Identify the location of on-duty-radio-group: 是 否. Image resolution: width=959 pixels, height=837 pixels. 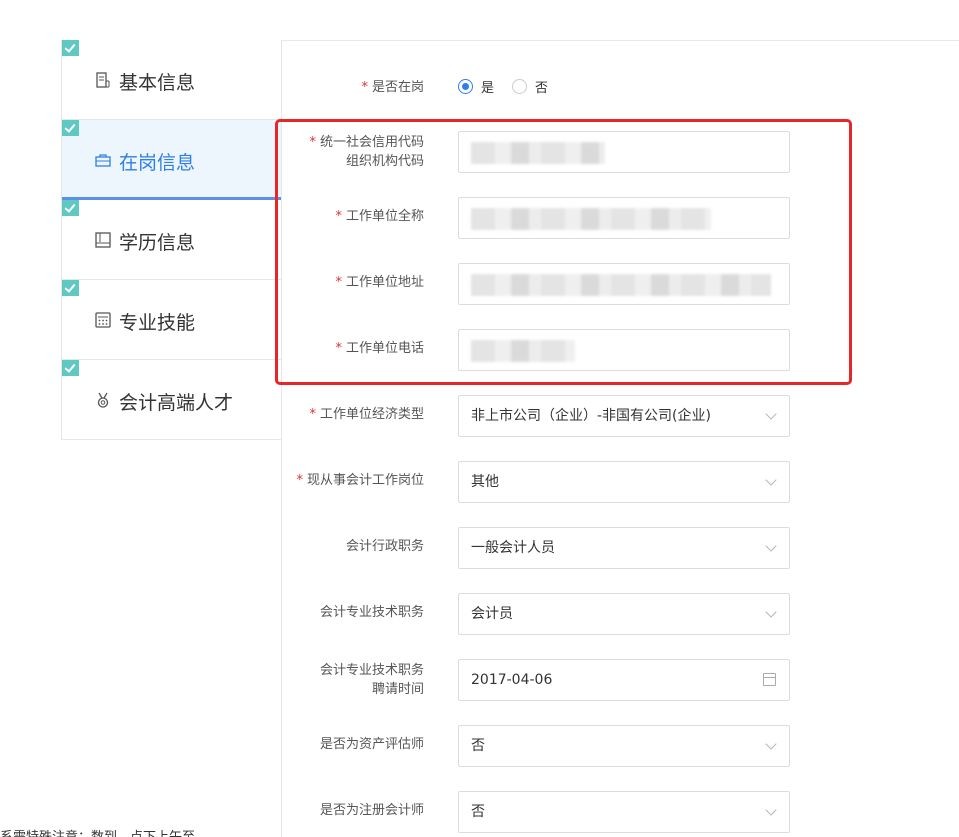
(512, 86).